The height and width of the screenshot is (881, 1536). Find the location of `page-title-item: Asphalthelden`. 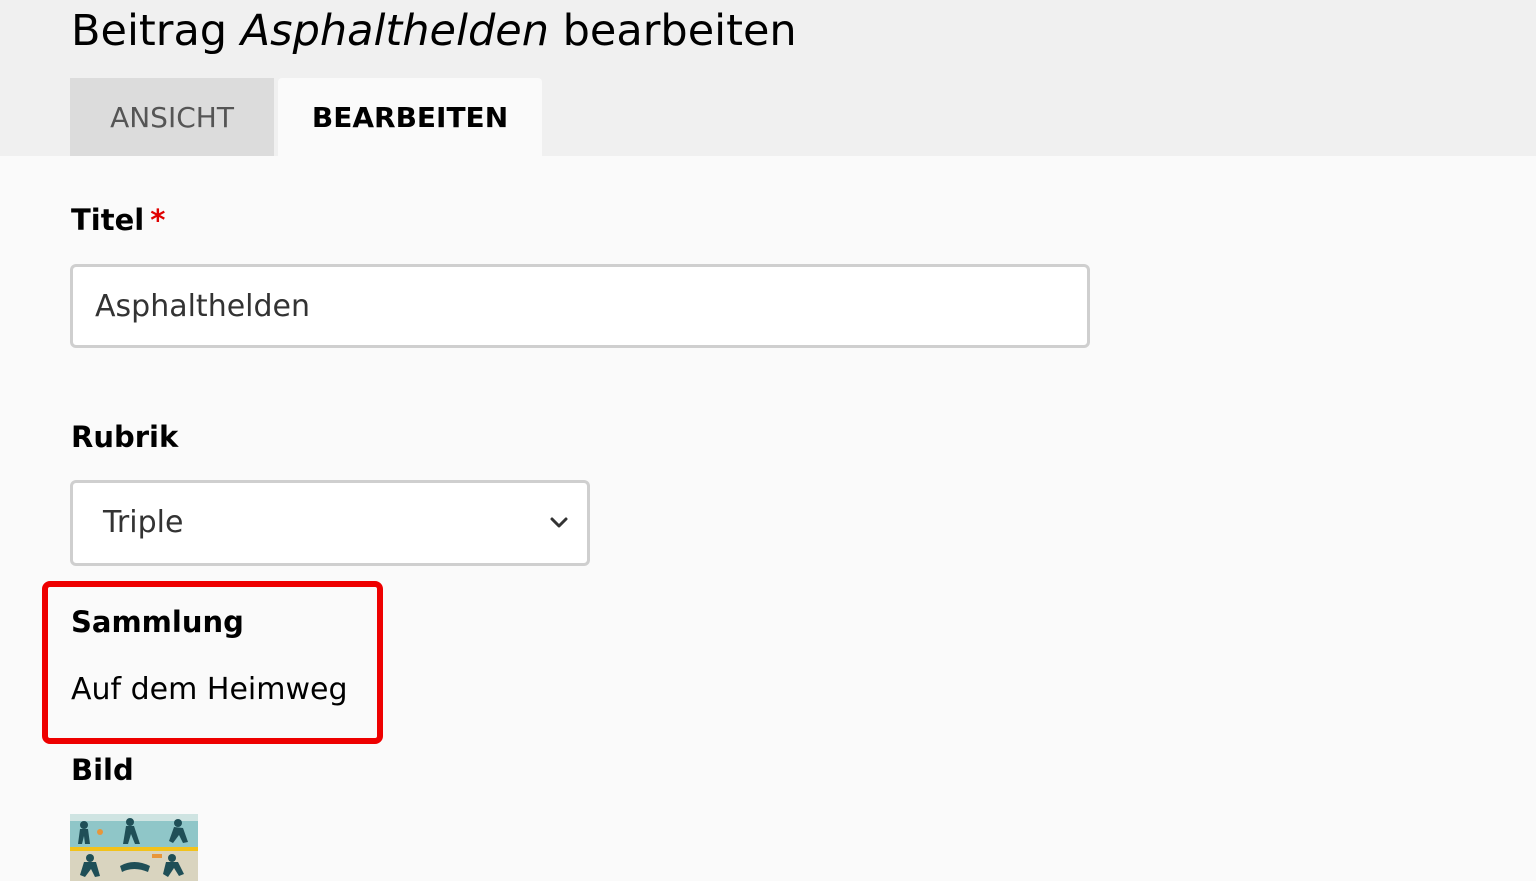

page-title-item: Asphalthelden is located at coordinates (394, 31).